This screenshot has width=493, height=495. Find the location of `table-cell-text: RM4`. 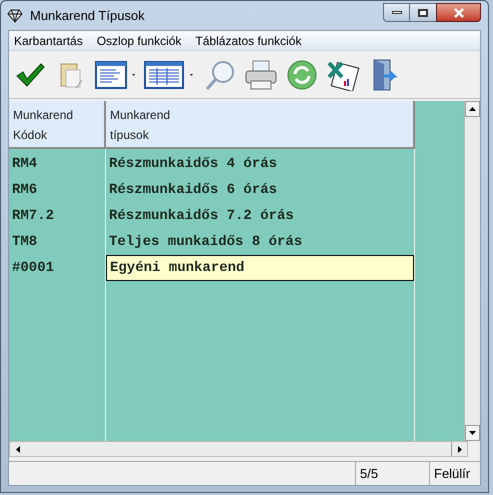

table-cell-text: RM4 is located at coordinates (24, 164).